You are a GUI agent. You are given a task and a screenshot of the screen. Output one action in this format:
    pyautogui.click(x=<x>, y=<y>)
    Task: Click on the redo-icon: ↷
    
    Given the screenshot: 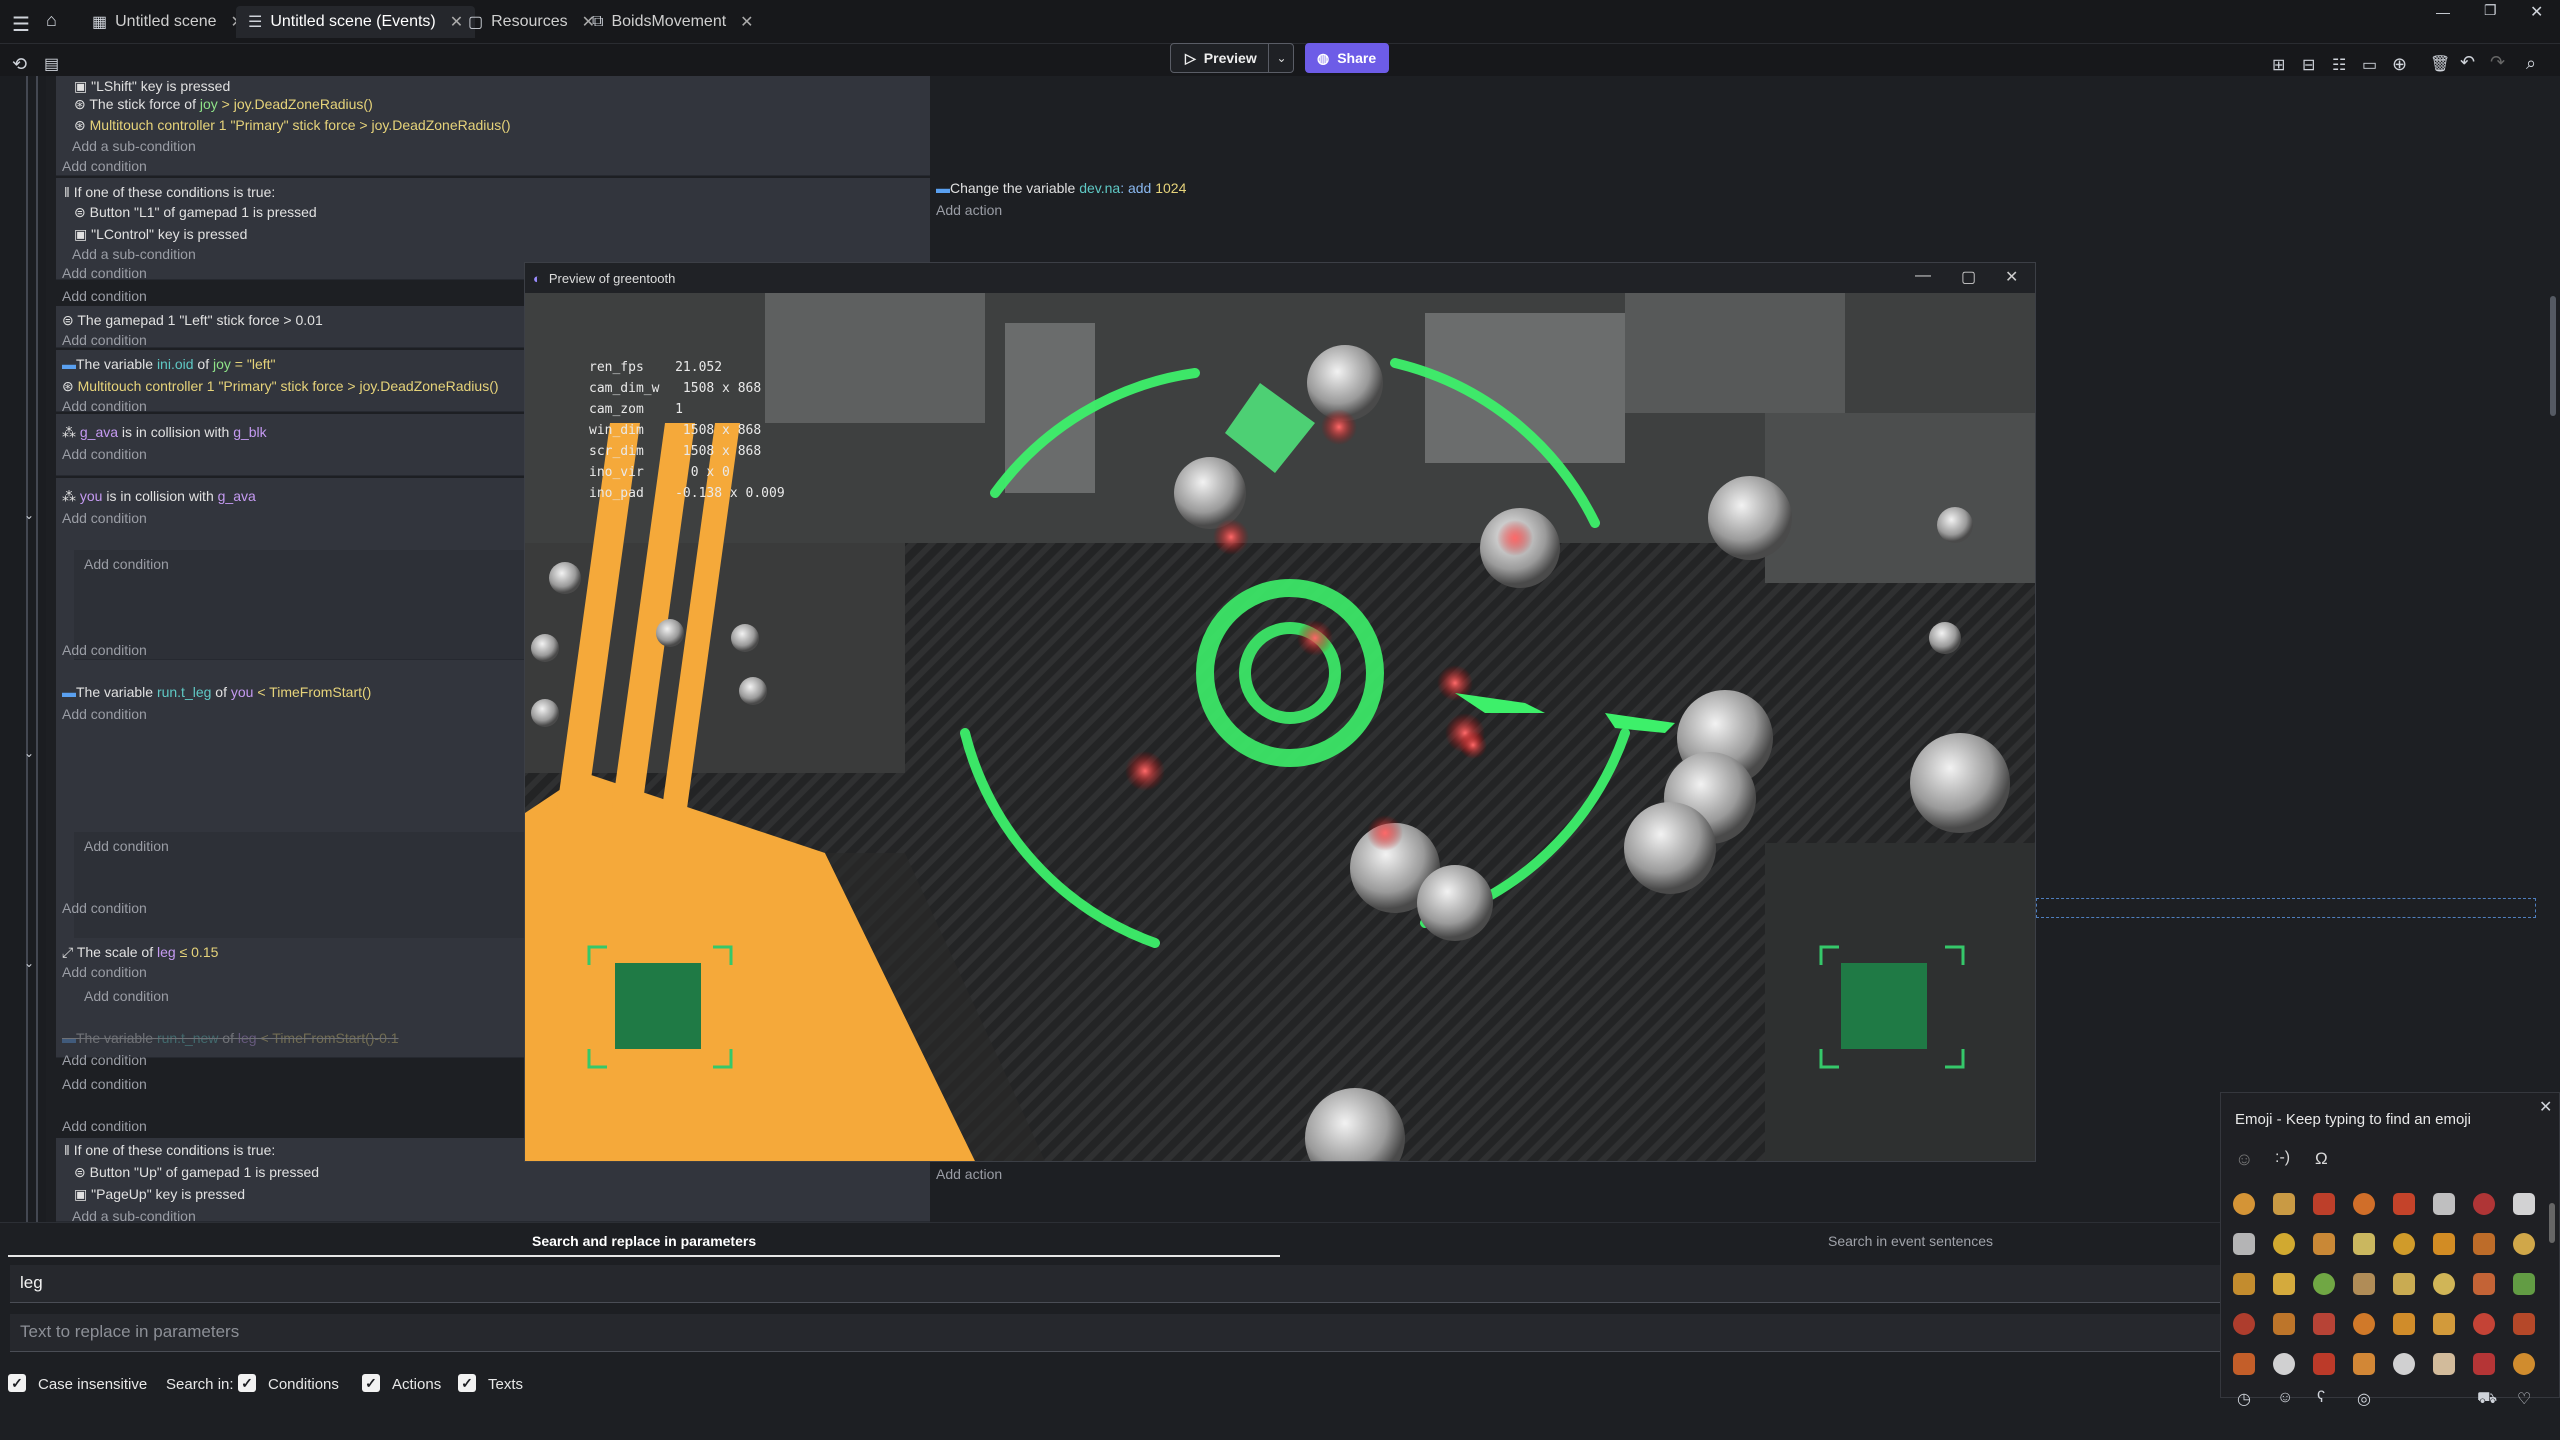 What is the action you would take?
    pyautogui.click(x=2497, y=62)
    